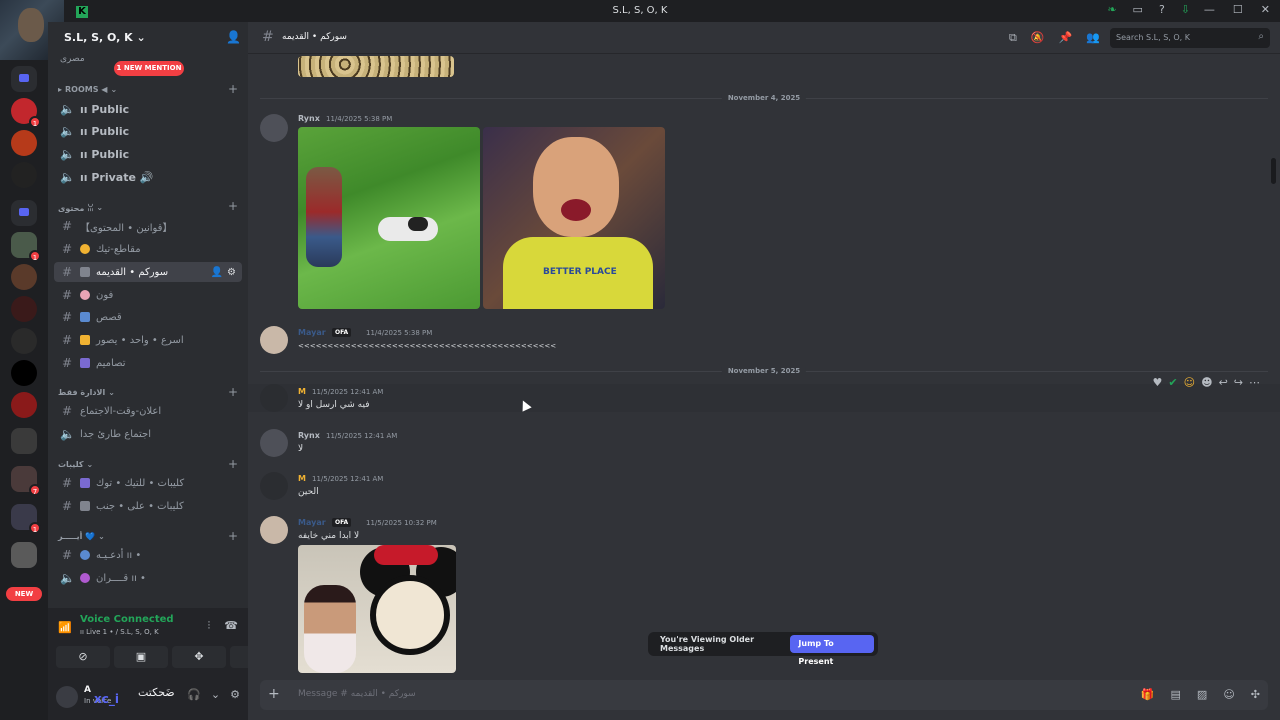 The height and width of the screenshot is (720, 1280). I want to click on check-reaction-icon: ✔, so click(1172, 382).